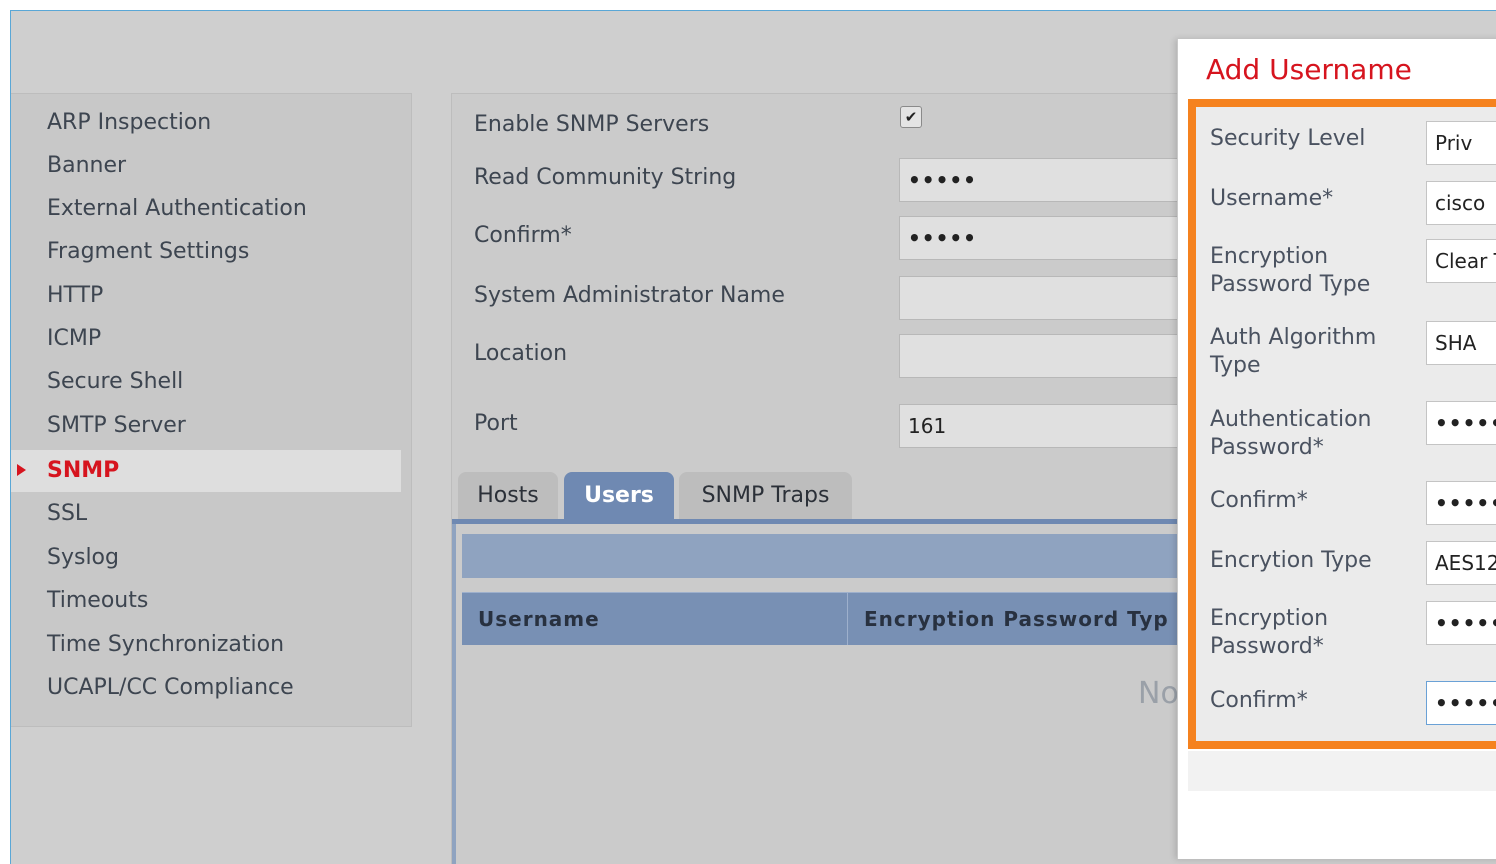 This screenshot has width=1496, height=864. I want to click on dialog-footer, so click(1342, 771).